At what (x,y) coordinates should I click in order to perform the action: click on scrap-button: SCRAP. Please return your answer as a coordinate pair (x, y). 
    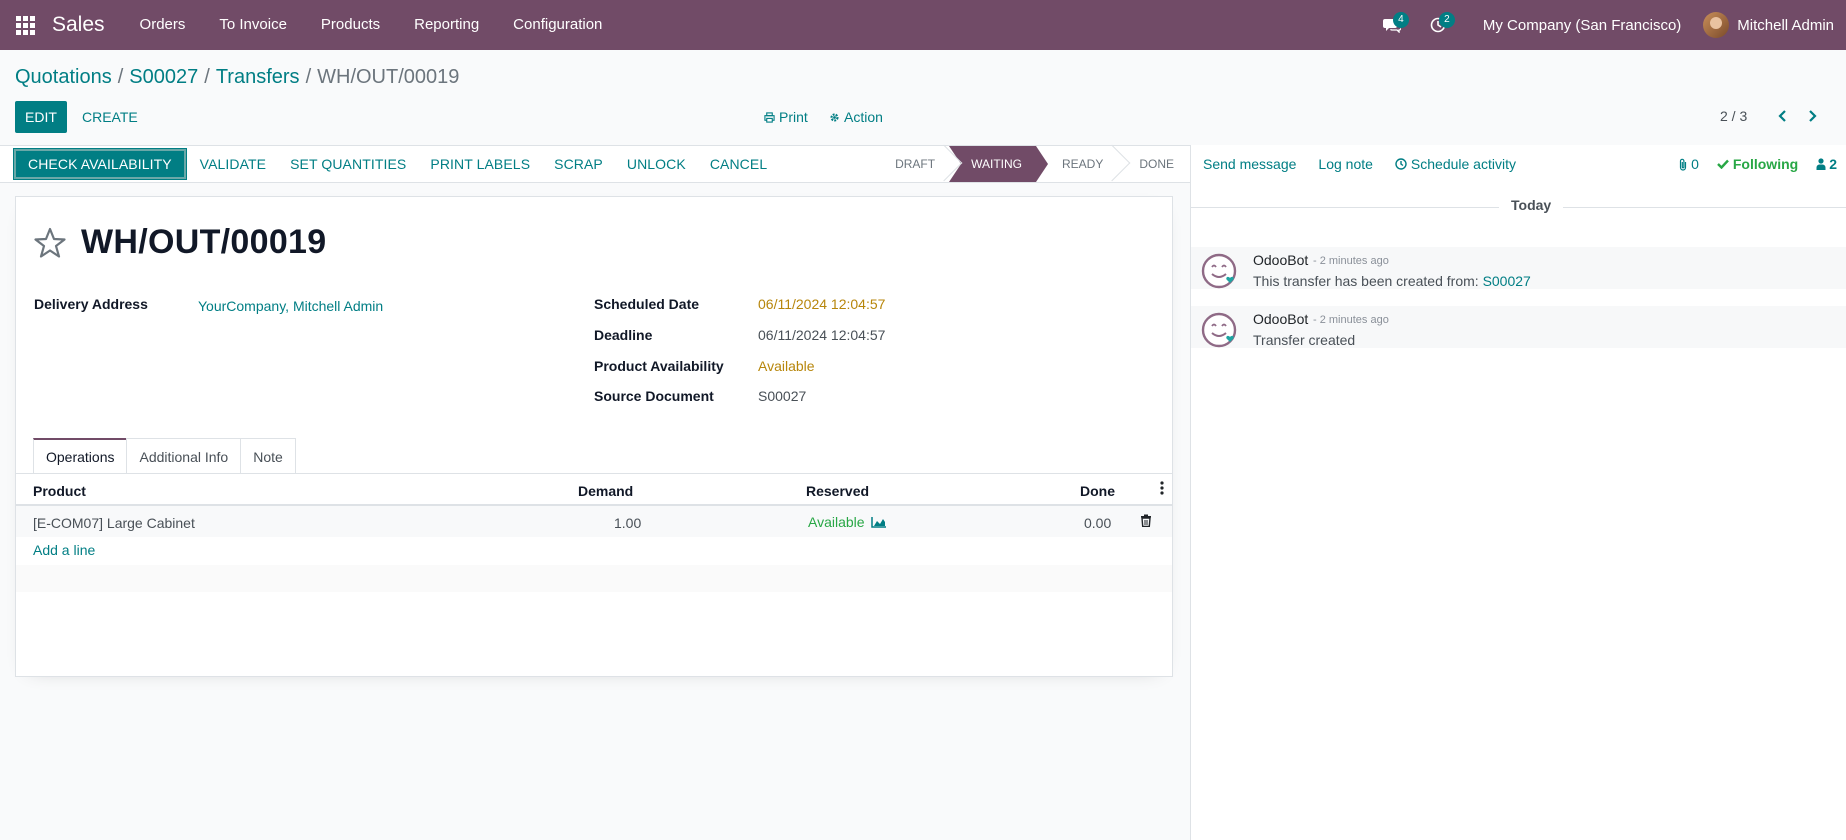
    Looking at the image, I should click on (578, 164).